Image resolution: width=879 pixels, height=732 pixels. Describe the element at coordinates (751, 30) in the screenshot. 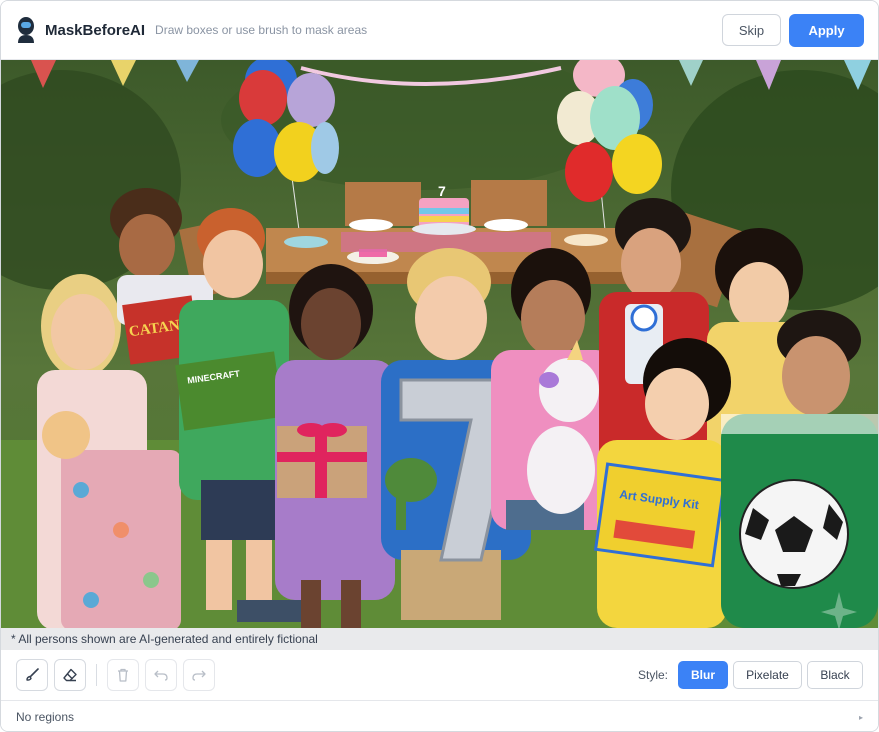

I see `skip-button: Skip` at that location.